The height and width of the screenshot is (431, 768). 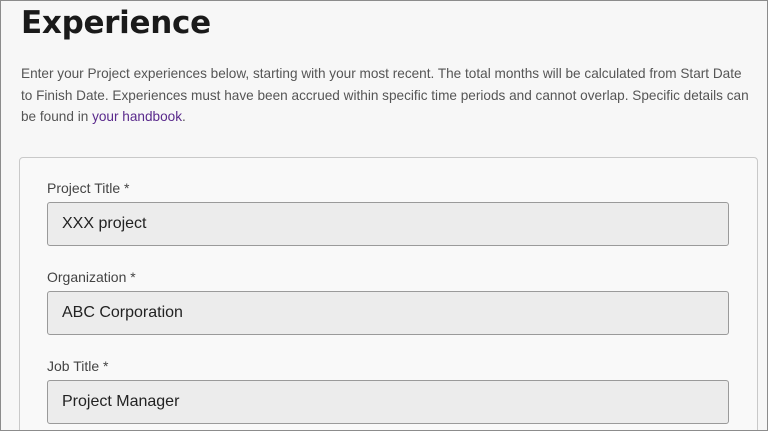 I want to click on page-title: Experience, so click(x=116, y=23).